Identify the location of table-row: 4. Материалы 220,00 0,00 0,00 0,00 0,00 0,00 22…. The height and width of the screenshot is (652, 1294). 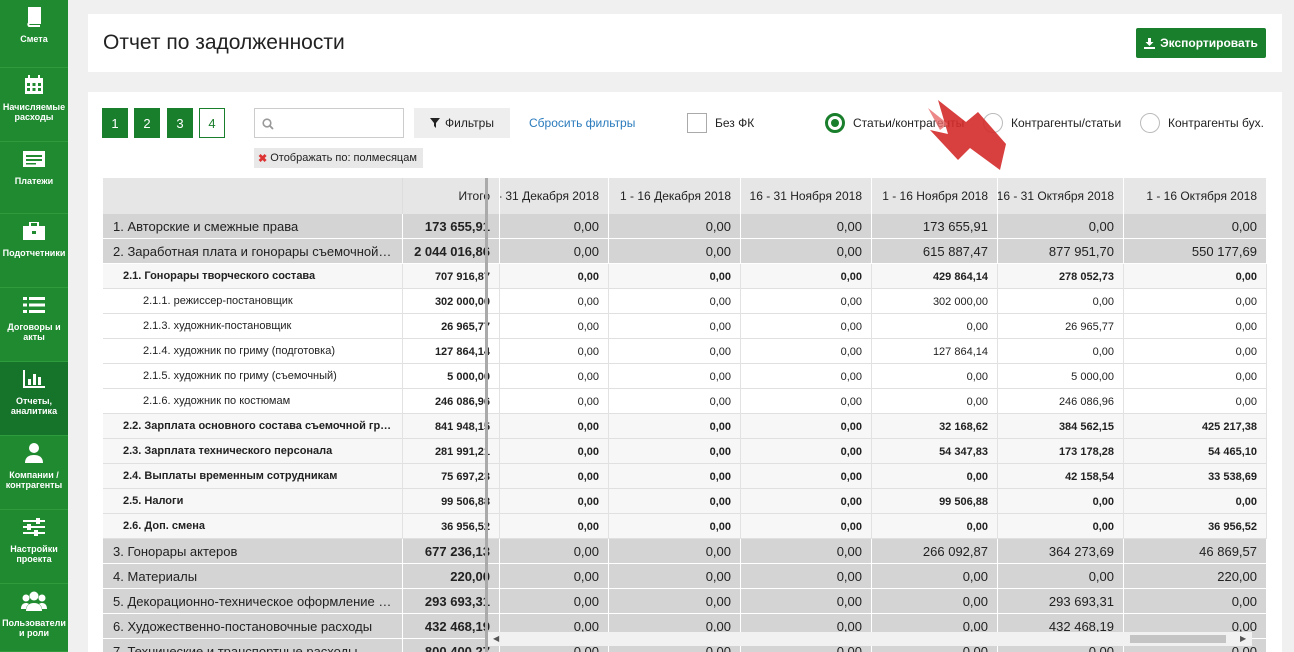
(685, 576).